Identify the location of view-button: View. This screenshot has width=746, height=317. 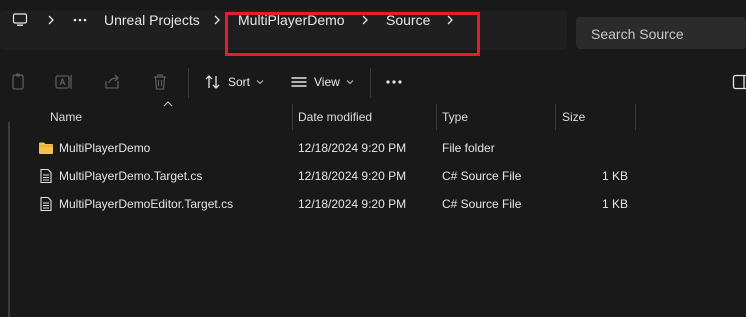
(322, 82).